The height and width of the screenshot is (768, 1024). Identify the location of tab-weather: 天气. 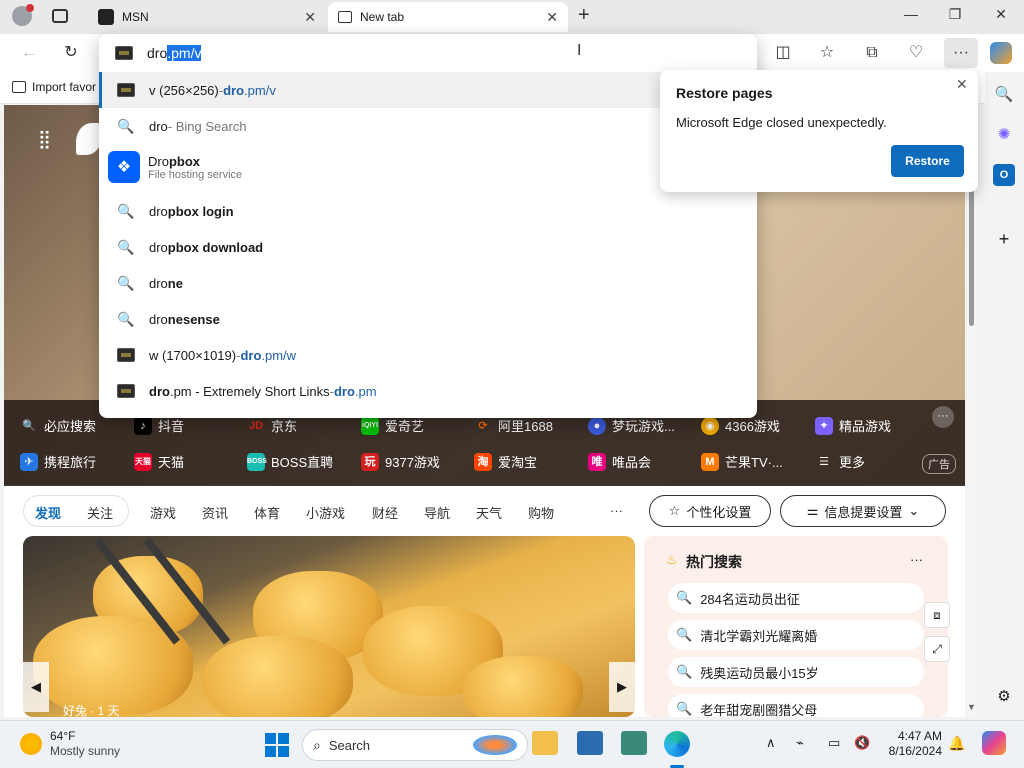
(489, 512).